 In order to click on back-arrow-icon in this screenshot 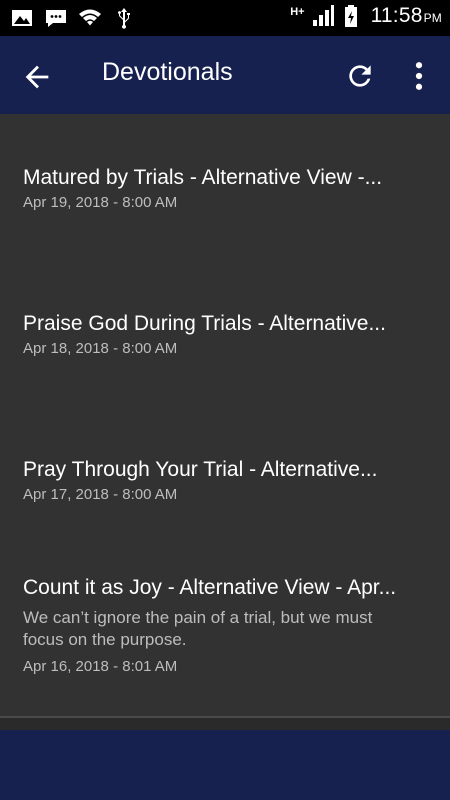, I will do `click(37, 77)`.